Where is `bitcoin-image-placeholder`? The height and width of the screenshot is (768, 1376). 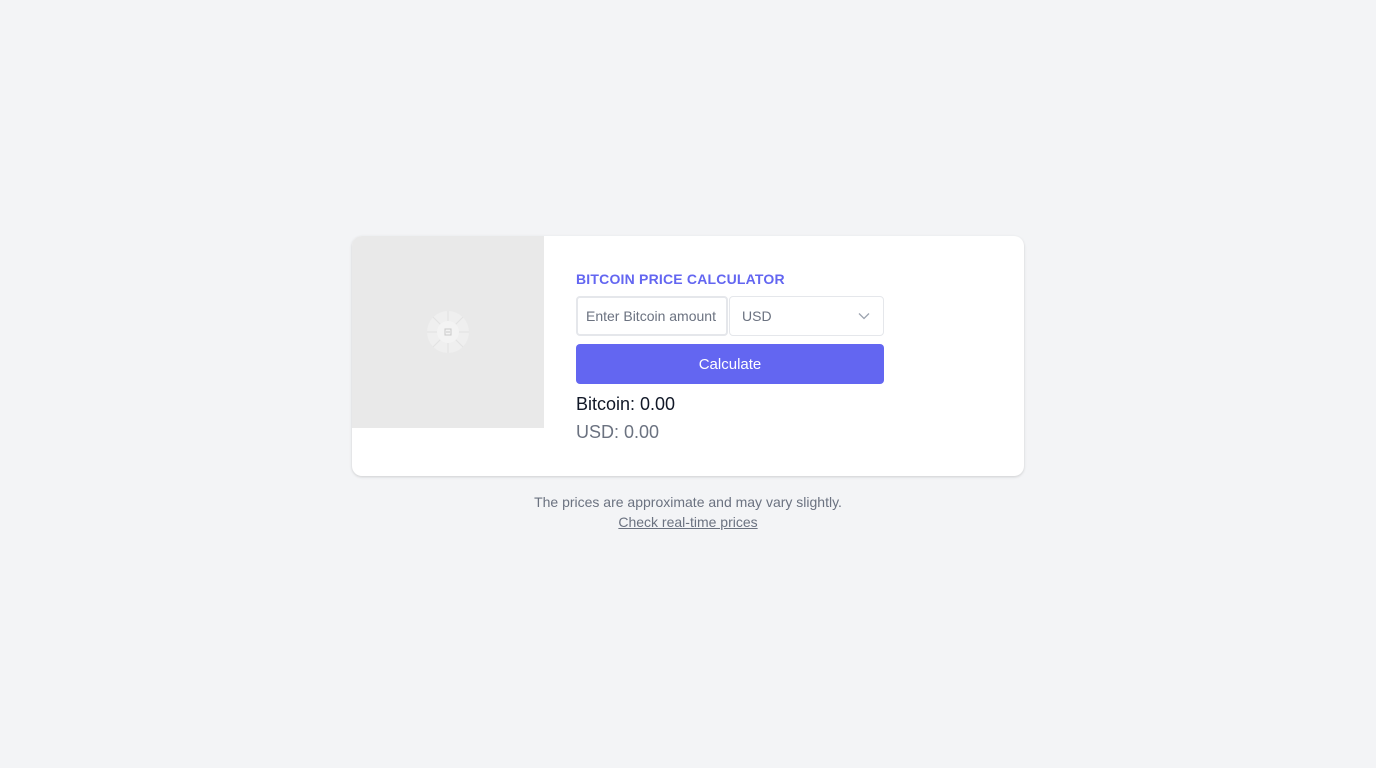
bitcoin-image-placeholder is located at coordinates (448, 332).